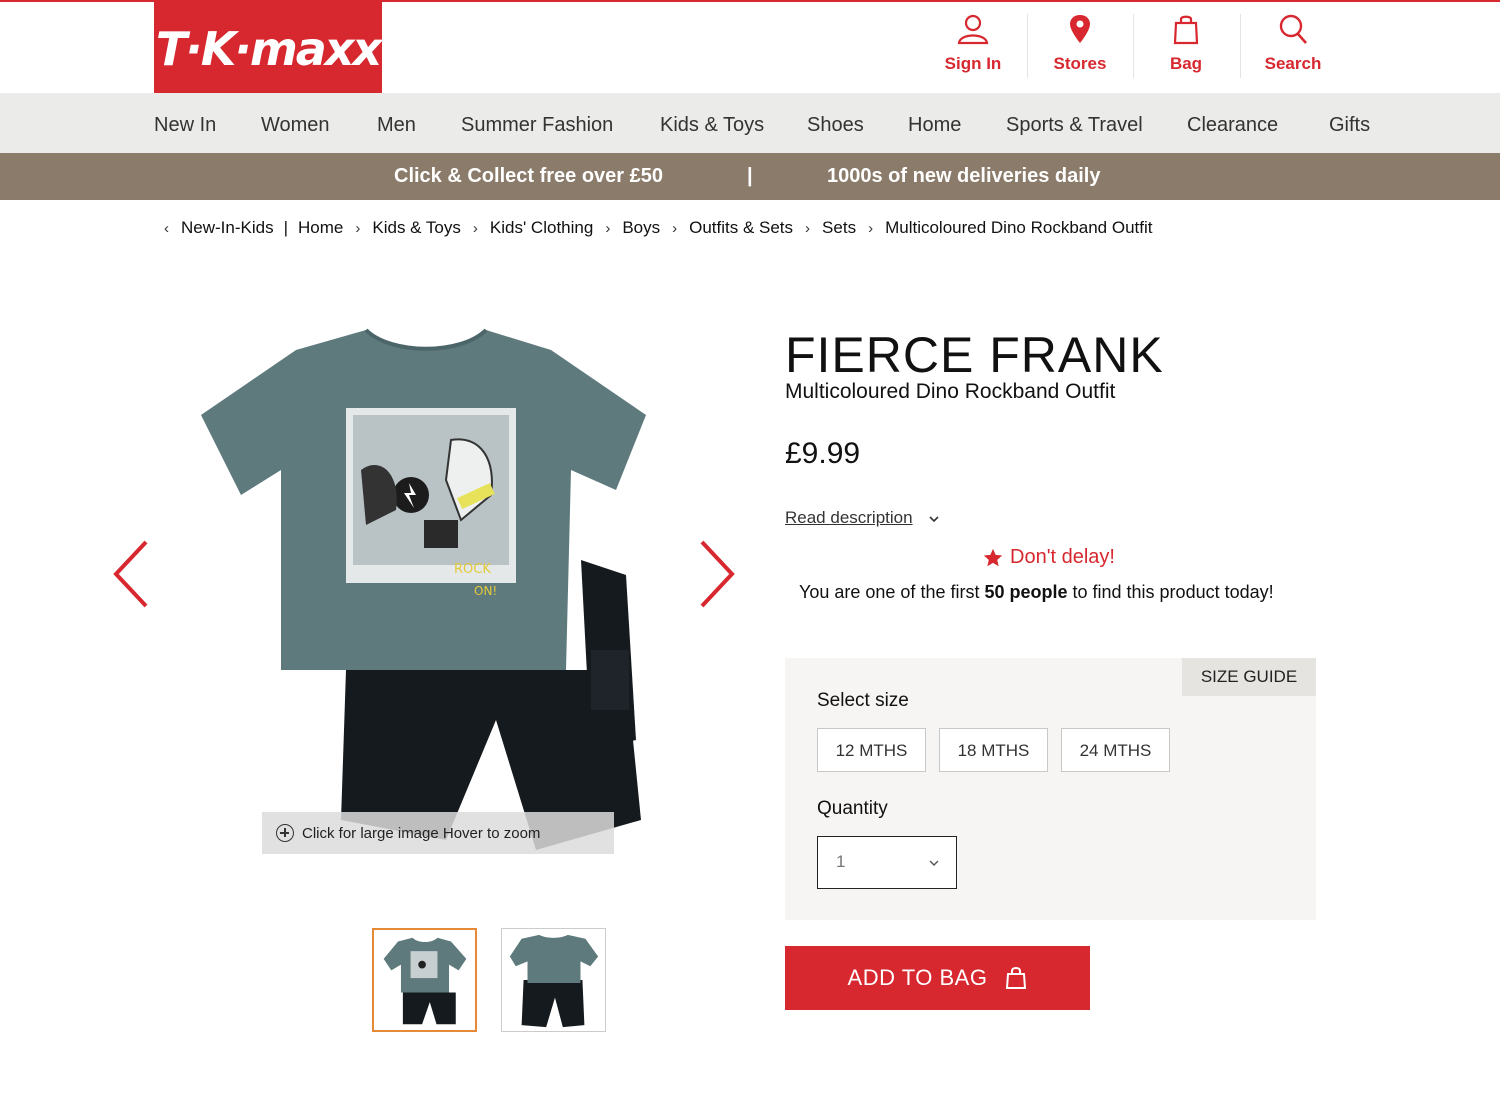  I want to click on nav-item-kids-toys: Kids & Toys, so click(712, 123).